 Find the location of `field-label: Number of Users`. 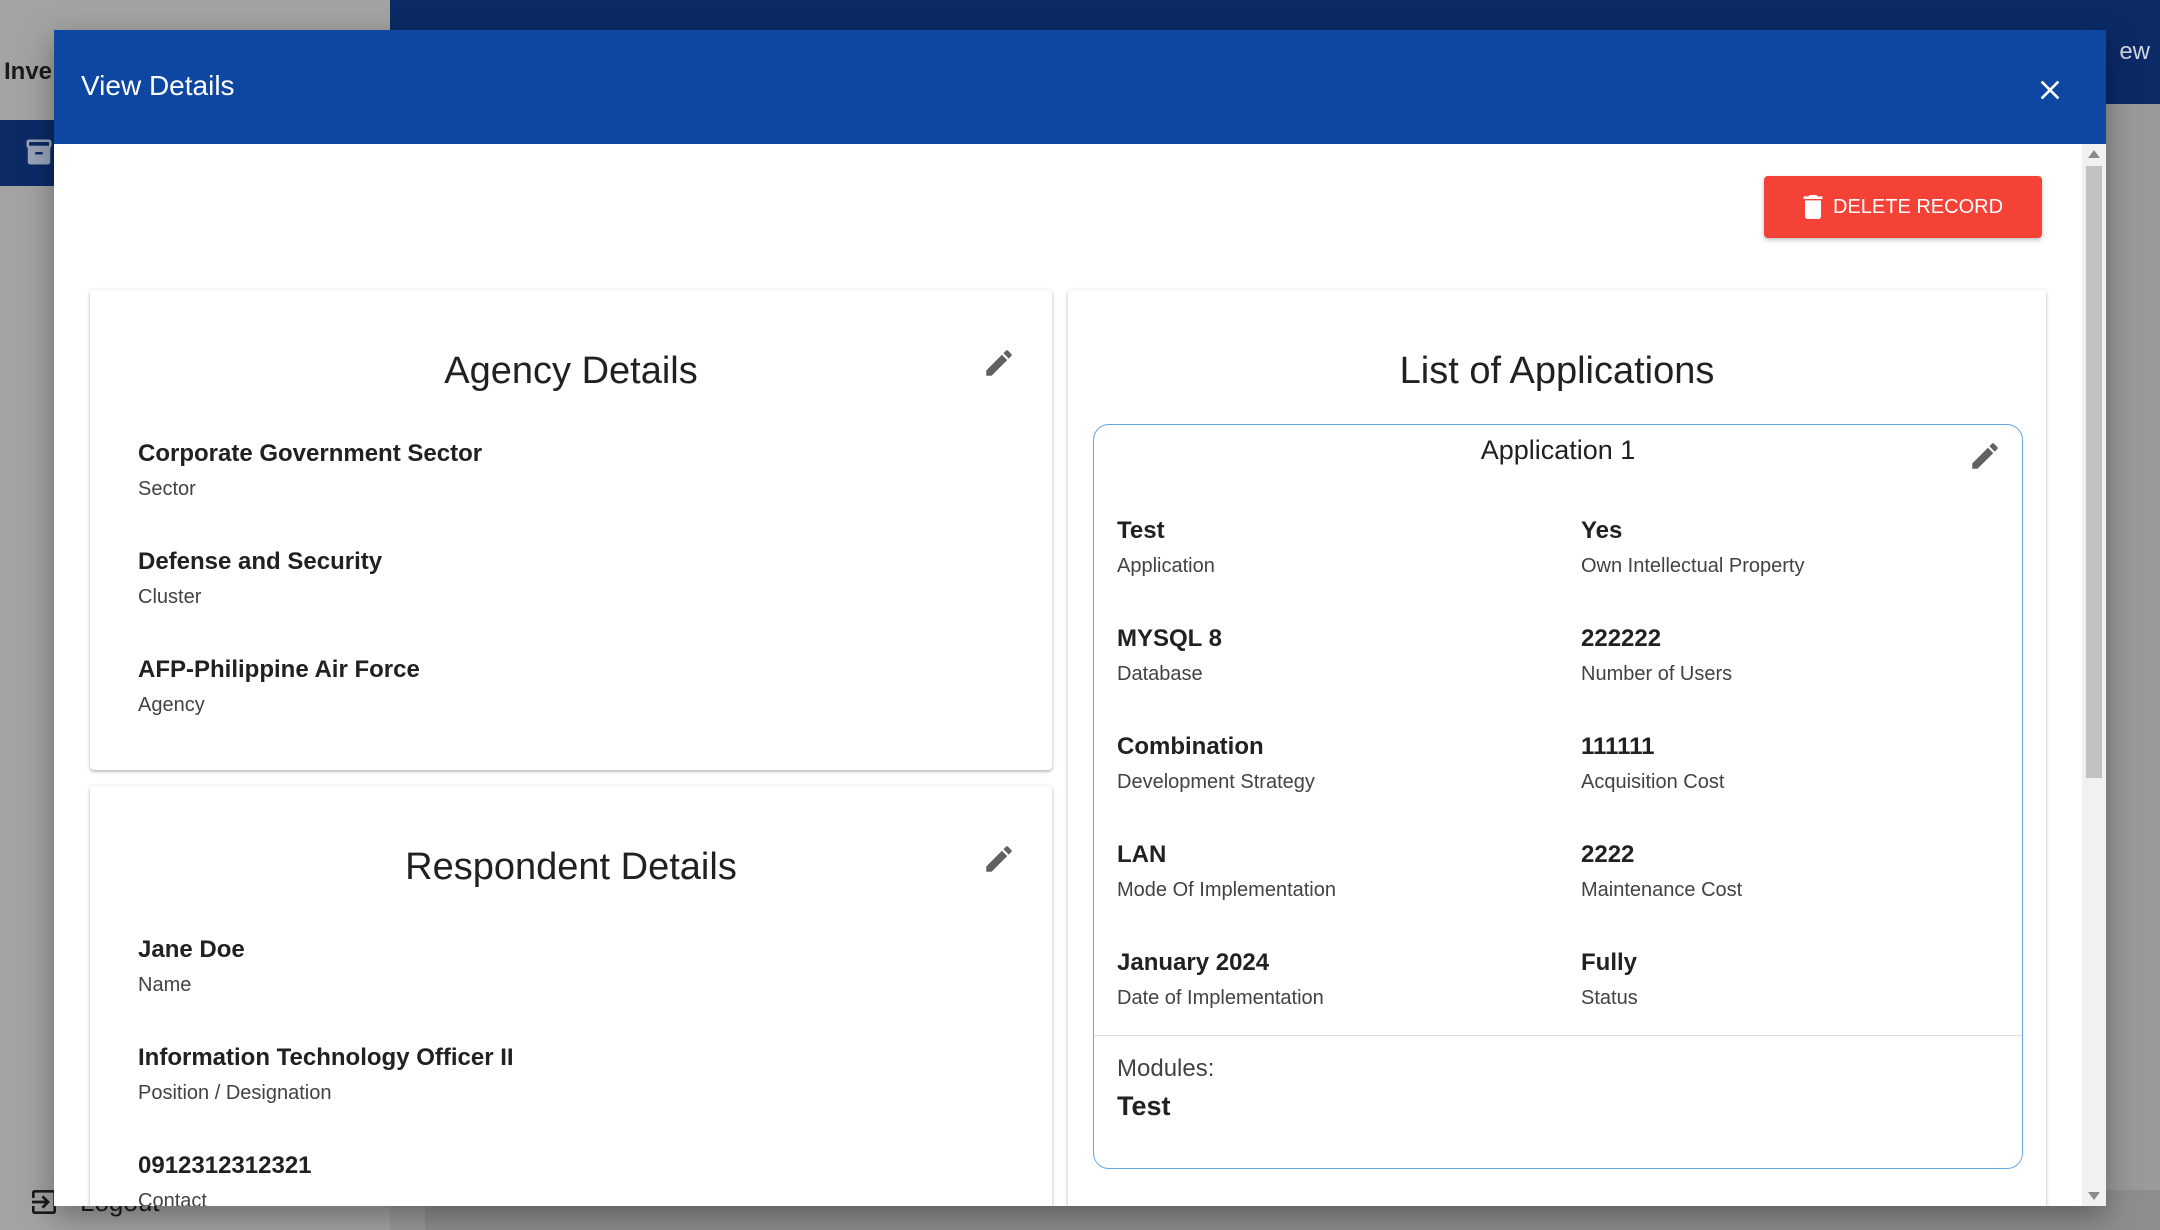

field-label: Number of Users is located at coordinates (1657, 674).